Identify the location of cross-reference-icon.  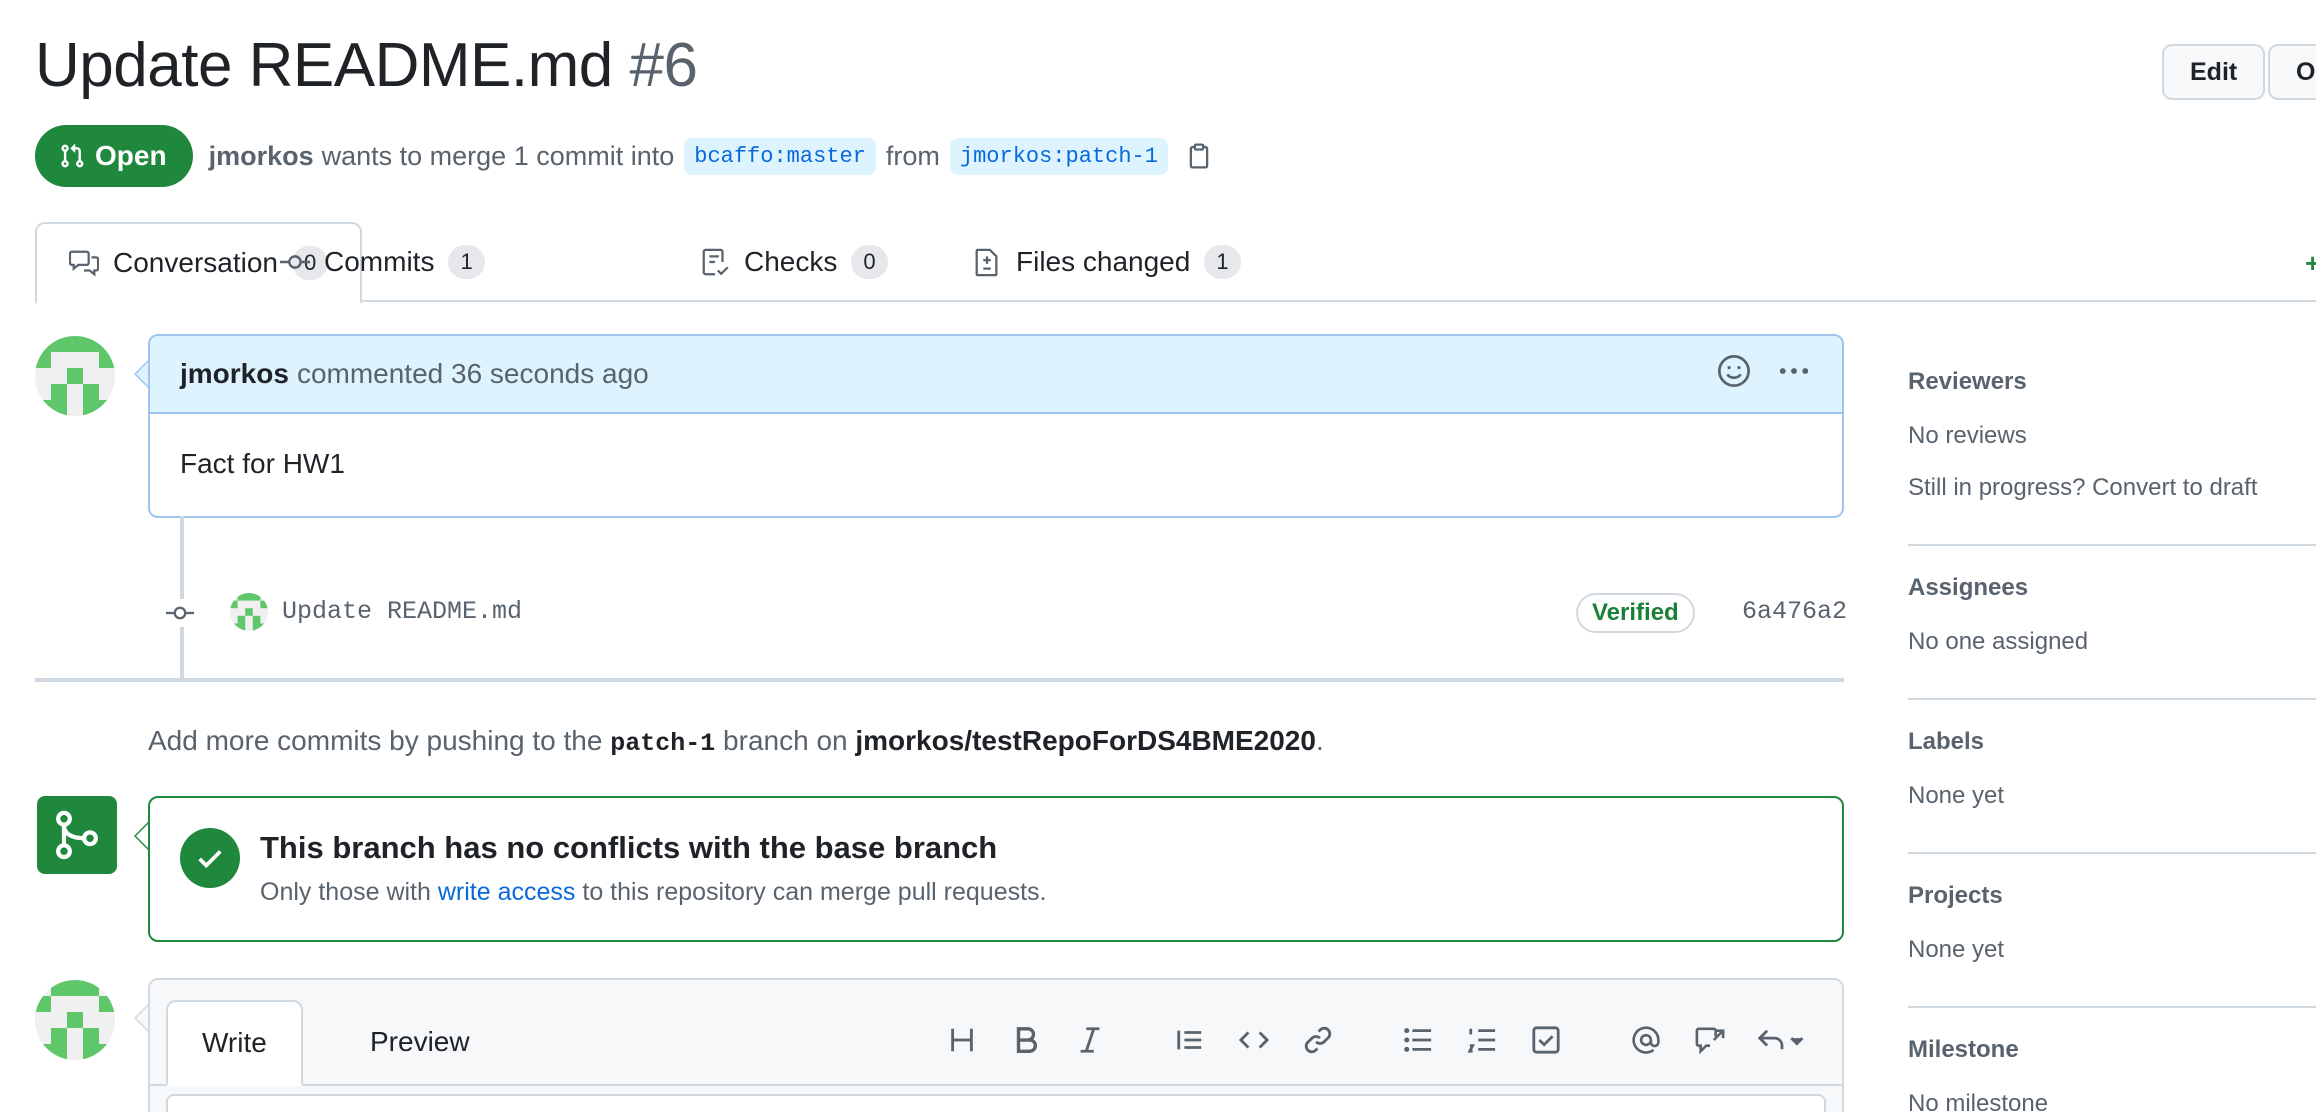
(1710, 1040).